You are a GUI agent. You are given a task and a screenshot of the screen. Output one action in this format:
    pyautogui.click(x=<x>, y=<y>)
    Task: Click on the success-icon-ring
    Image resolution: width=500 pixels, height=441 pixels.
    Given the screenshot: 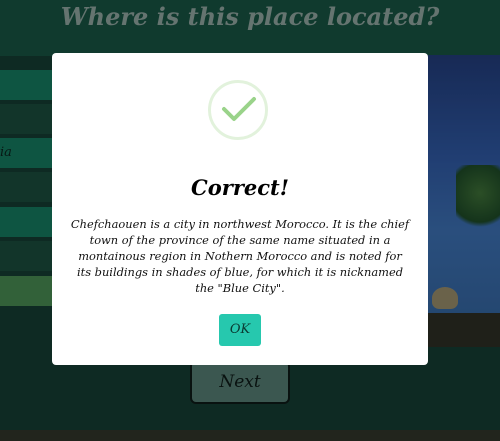 What is the action you would take?
    pyautogui.click(x=238, y=110)
    